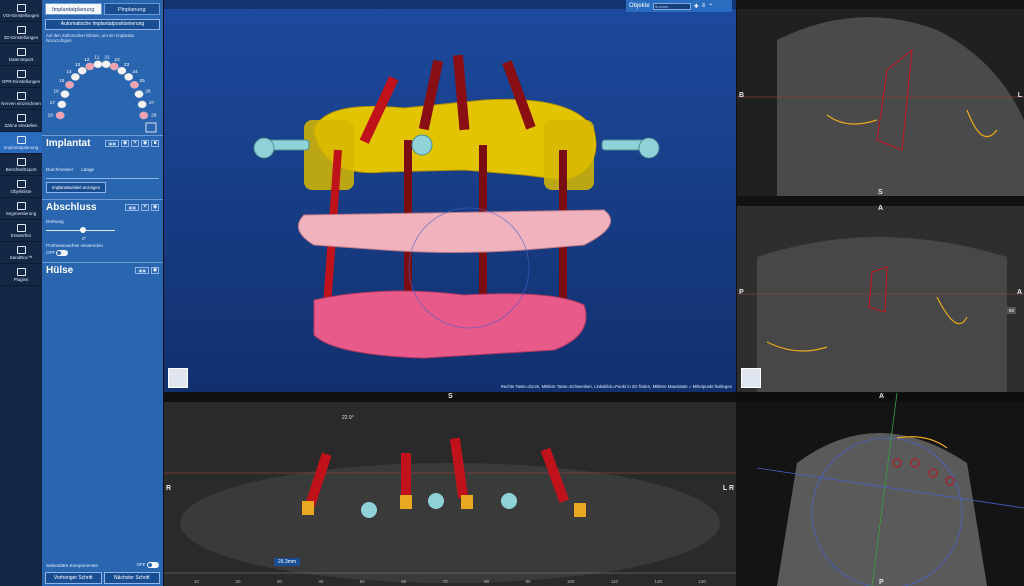  I want to click on sag1-orient-right: L, so click(1019, 95).